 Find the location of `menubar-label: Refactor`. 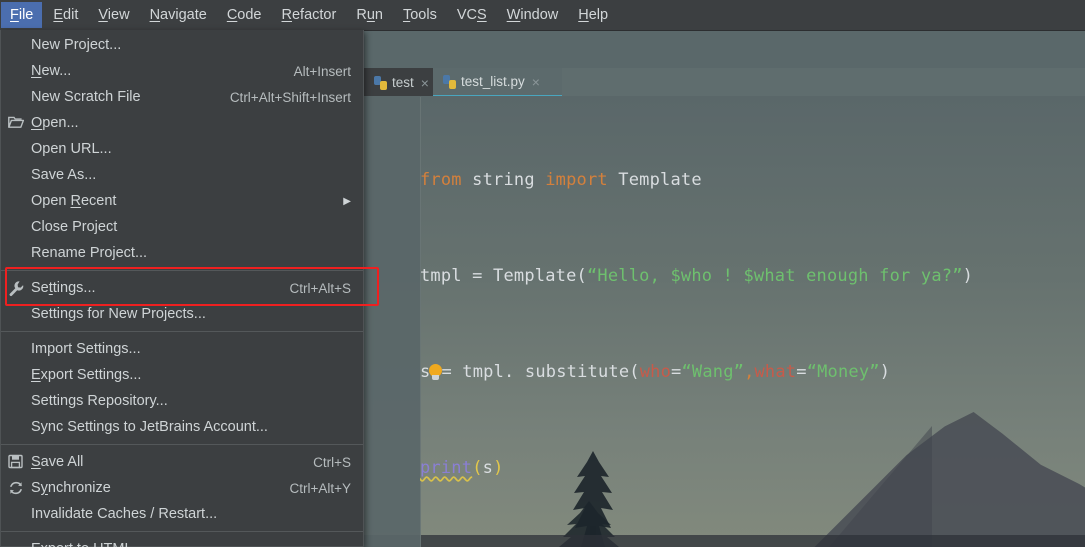

menubar-label: Refactor is located at coordinates (309, 15).